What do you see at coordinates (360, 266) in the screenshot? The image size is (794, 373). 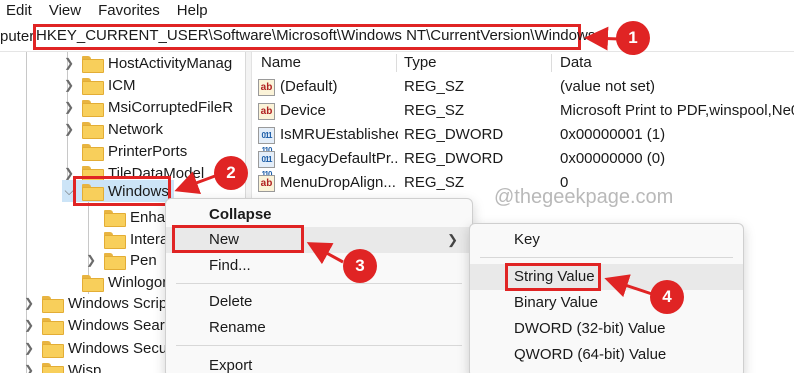 I see `callout-badge-3: 3` at bounding box center [360, 266].